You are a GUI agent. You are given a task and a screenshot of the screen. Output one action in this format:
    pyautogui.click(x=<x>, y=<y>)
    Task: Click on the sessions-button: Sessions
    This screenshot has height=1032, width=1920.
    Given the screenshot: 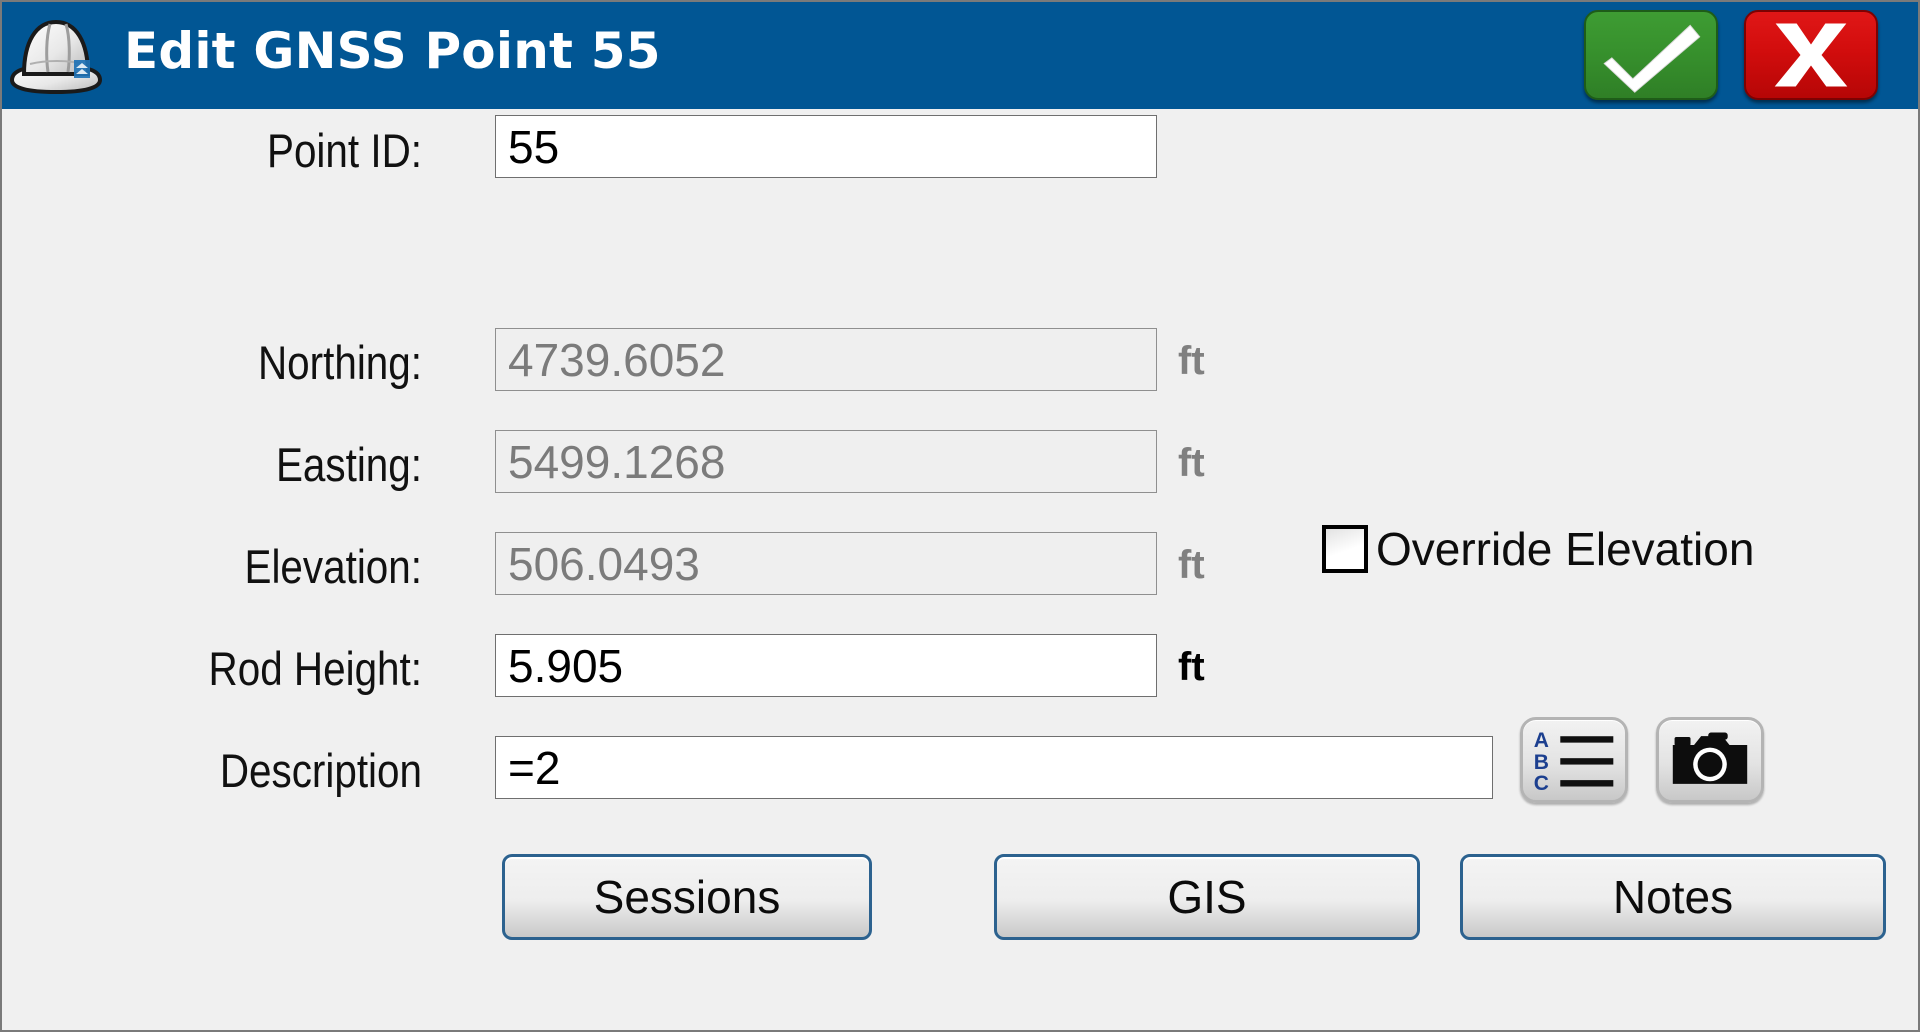 What is the action you would take?
    pyautogui.click(x=687, y=897)
    